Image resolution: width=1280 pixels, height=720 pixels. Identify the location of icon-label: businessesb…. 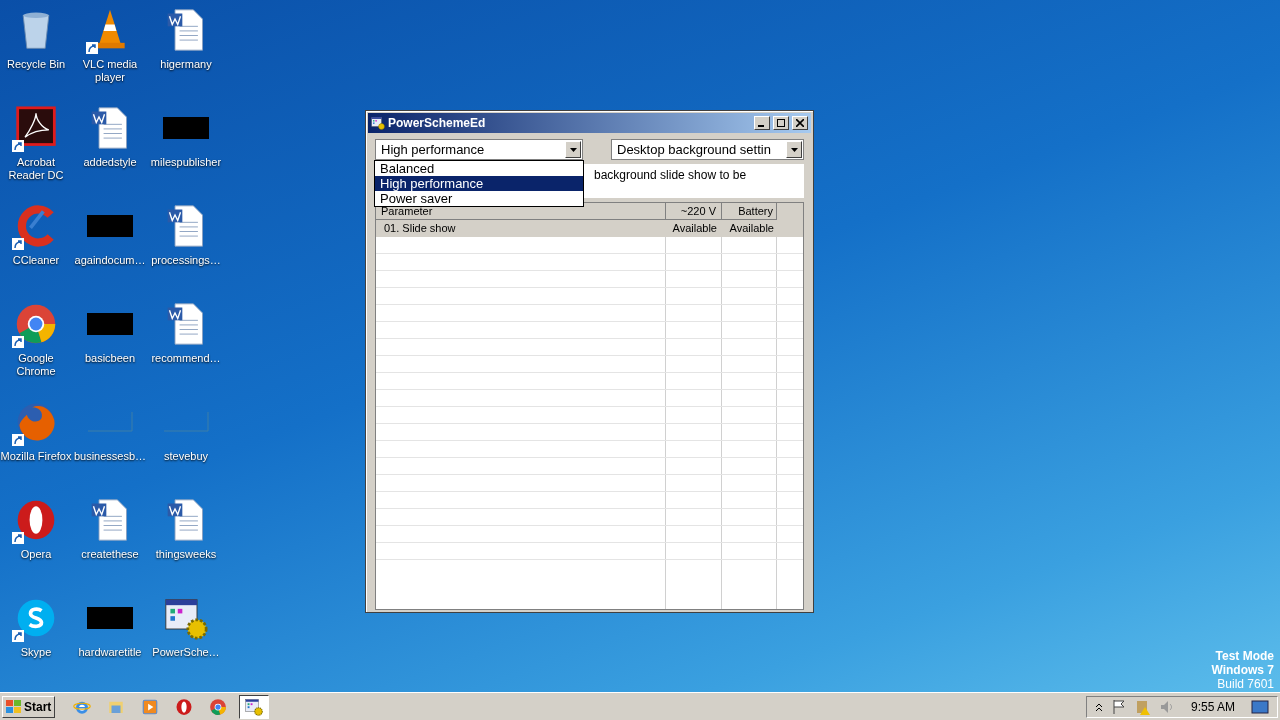
(110, 456).